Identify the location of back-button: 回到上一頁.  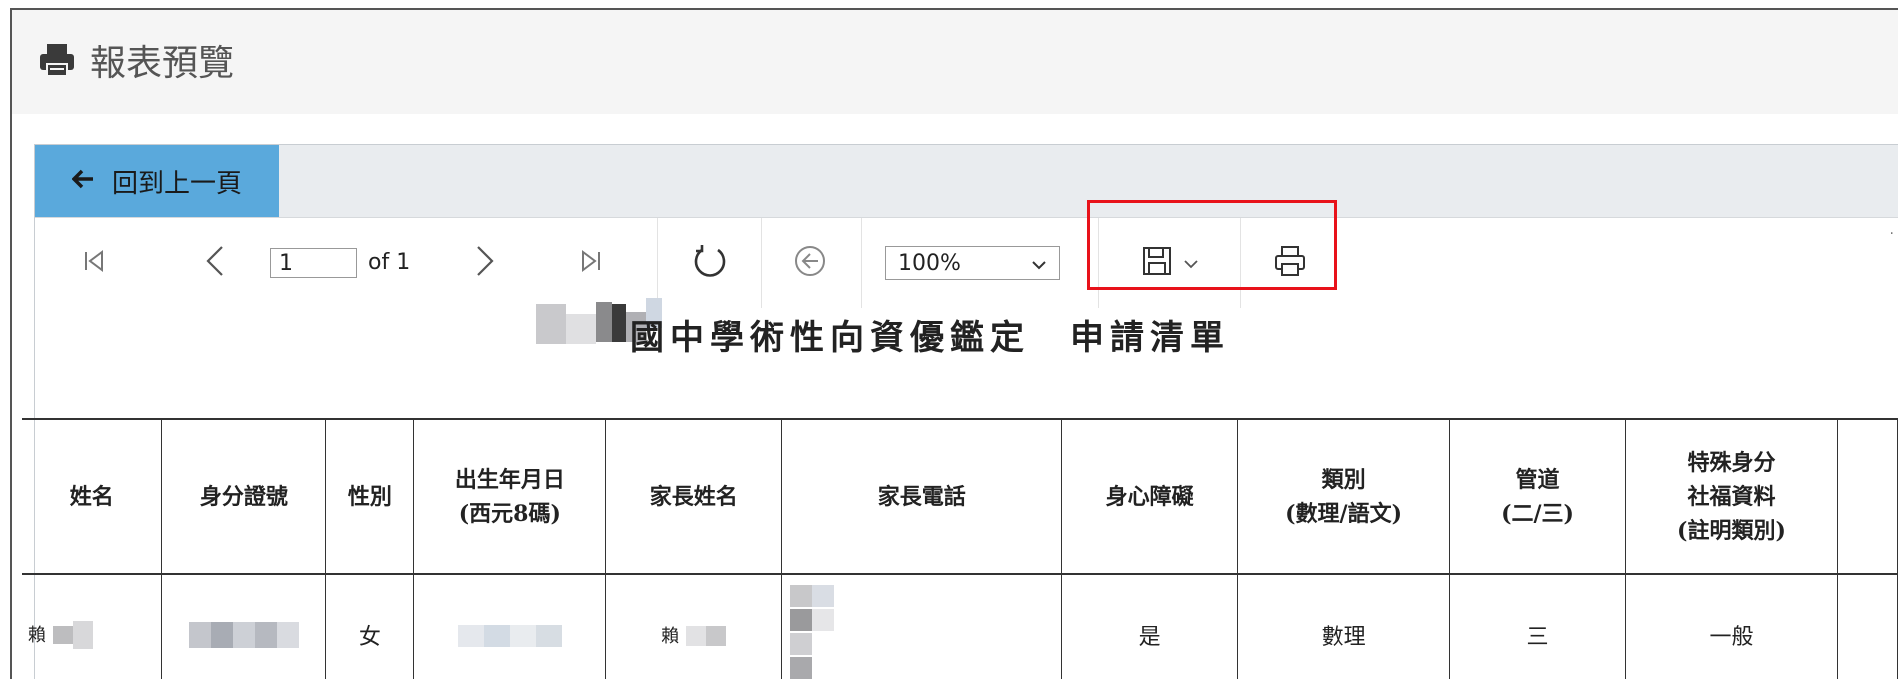
(157, 181).